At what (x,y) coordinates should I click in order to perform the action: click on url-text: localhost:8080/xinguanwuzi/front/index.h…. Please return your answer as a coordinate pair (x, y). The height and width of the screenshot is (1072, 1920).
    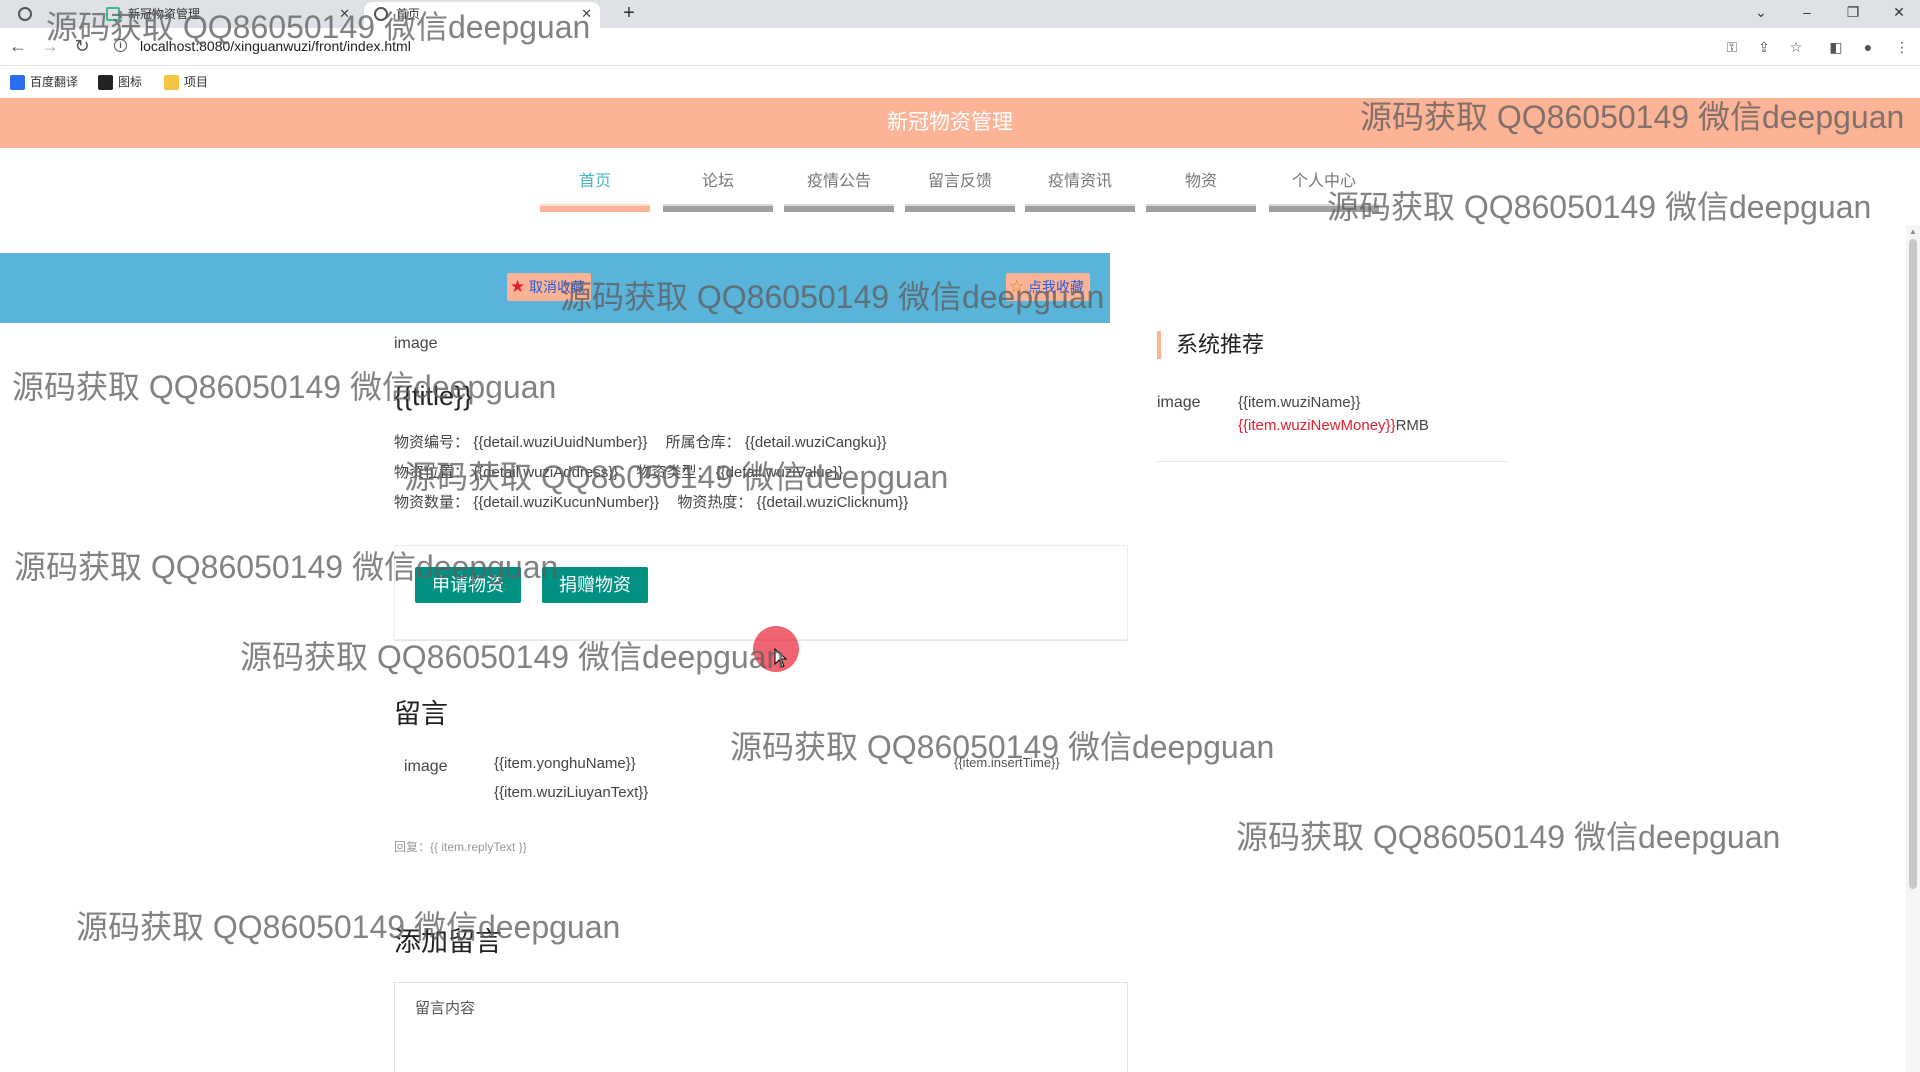
    Looking at the image, I should click on (275, 46).